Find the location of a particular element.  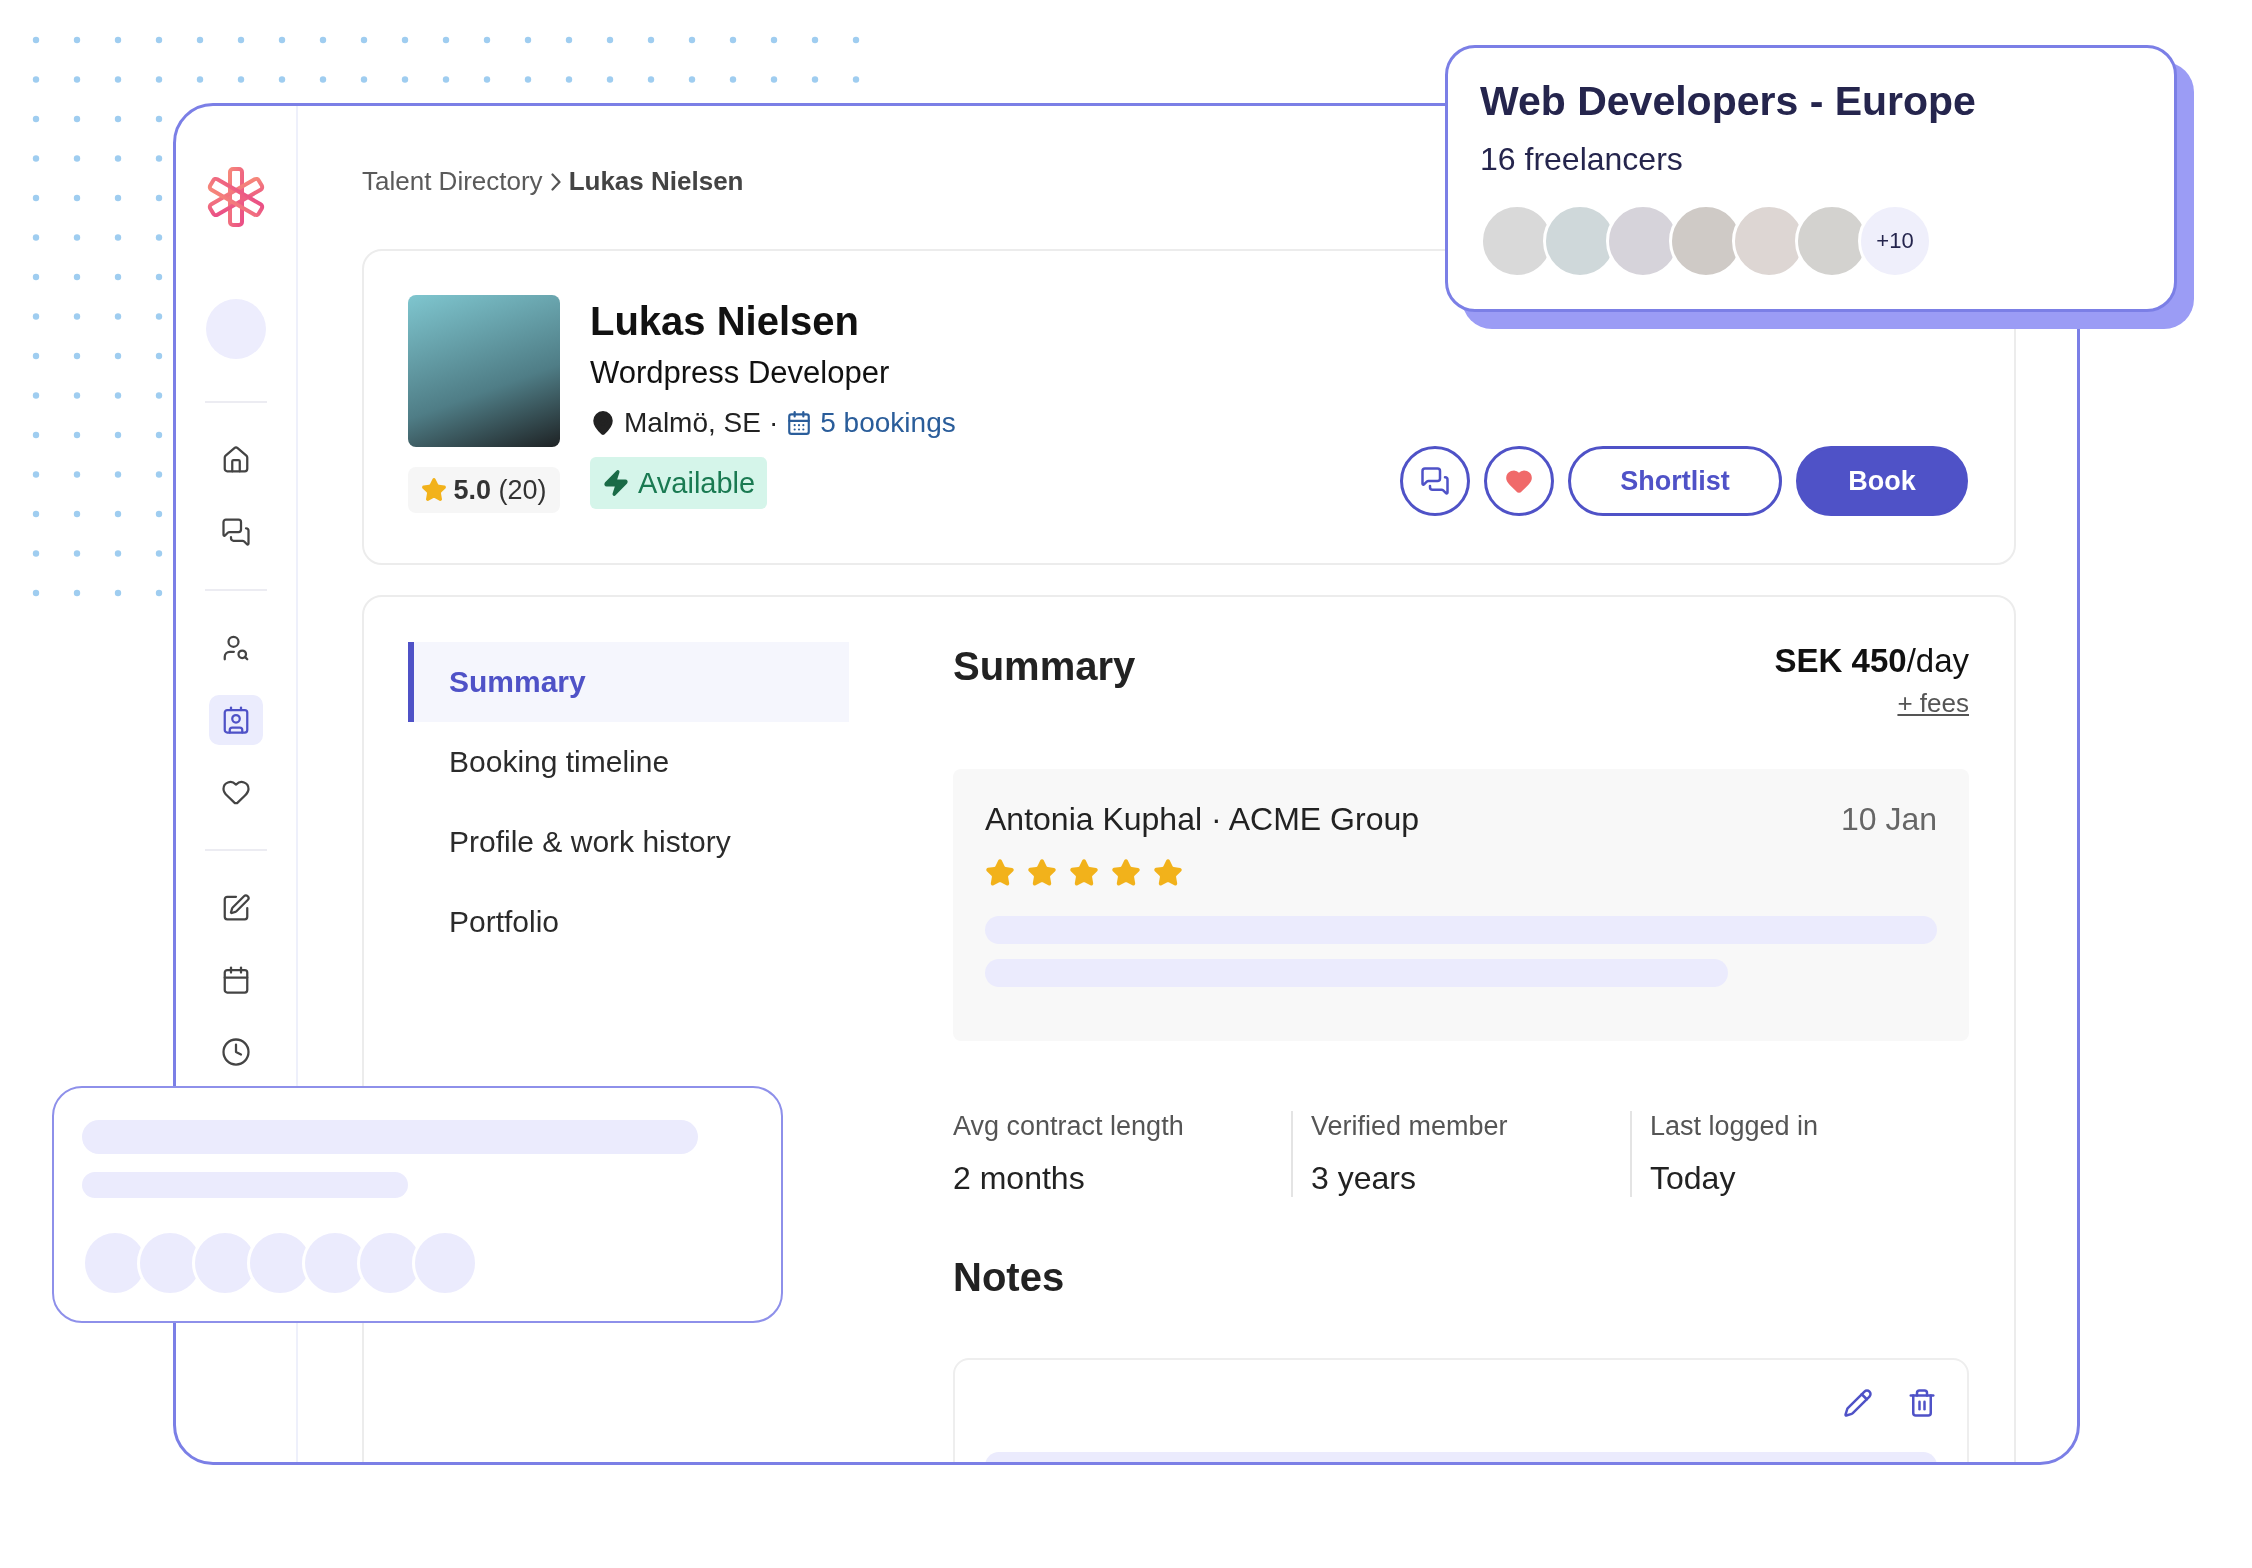

rating-text: 5.0 (20) is located at coordinates (500, 490).